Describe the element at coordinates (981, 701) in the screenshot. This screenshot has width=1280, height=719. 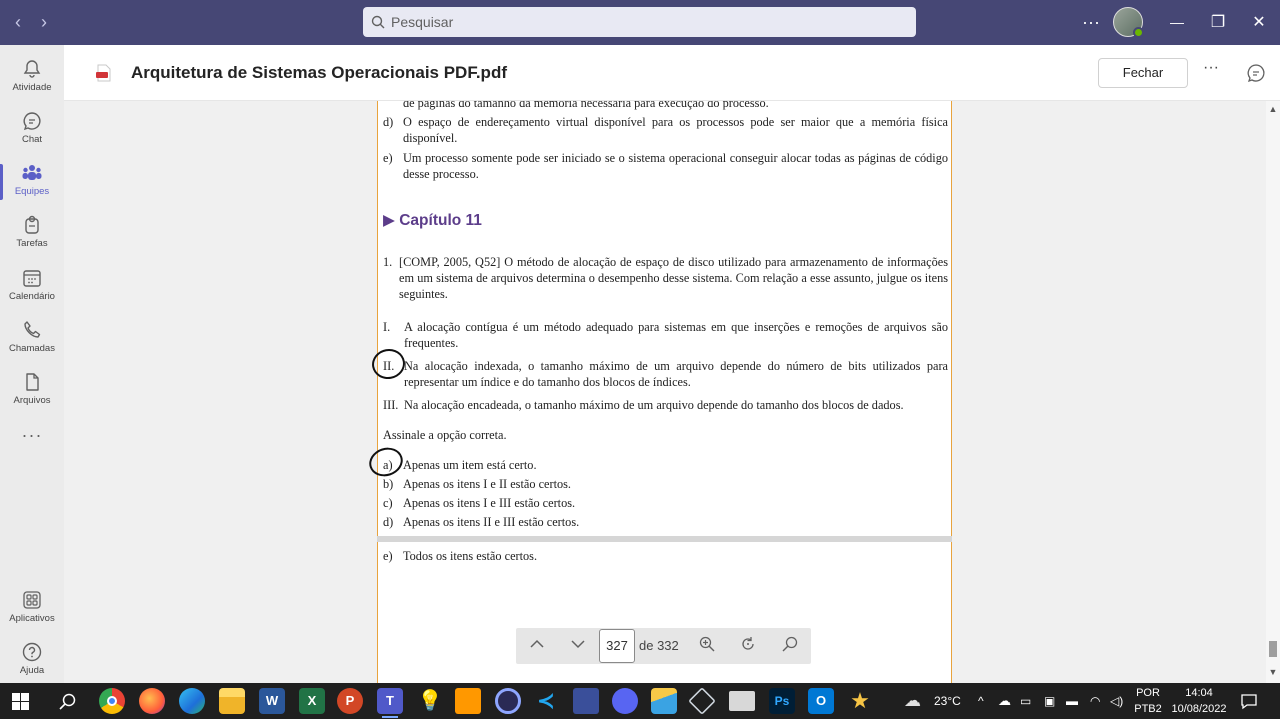
I see `tray-overflow-icon: ^` at that location.